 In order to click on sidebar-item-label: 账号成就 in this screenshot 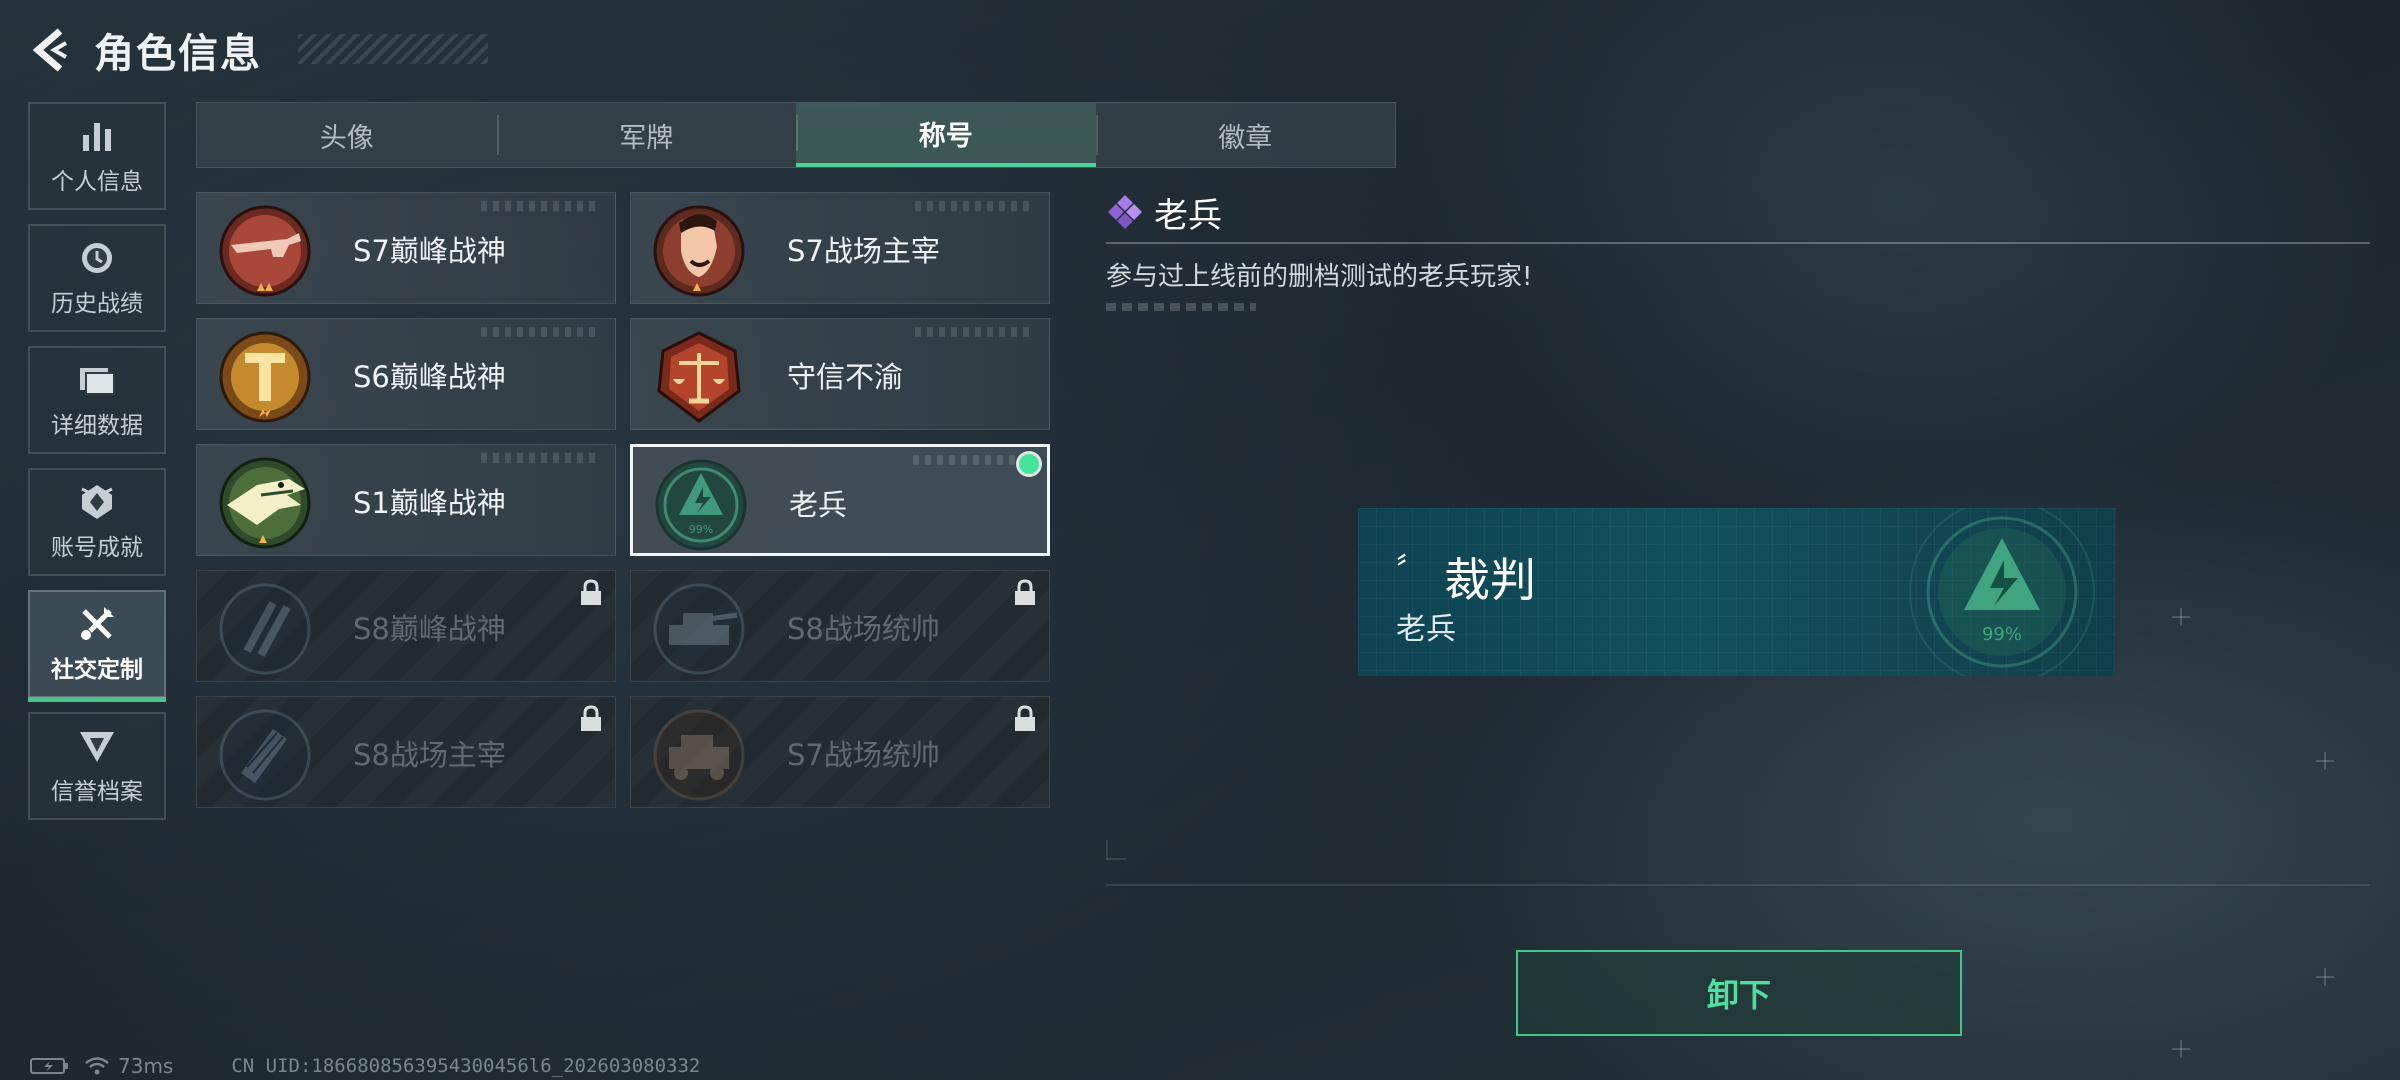, I will do `click(97, 548)`.